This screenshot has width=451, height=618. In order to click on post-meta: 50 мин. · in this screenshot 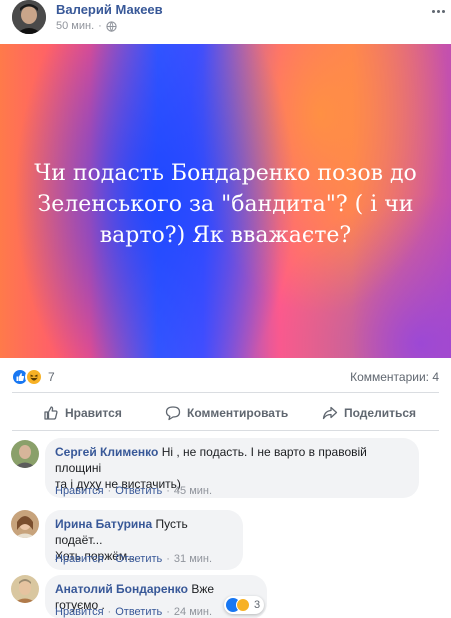, I will do `click(86, 26)`.